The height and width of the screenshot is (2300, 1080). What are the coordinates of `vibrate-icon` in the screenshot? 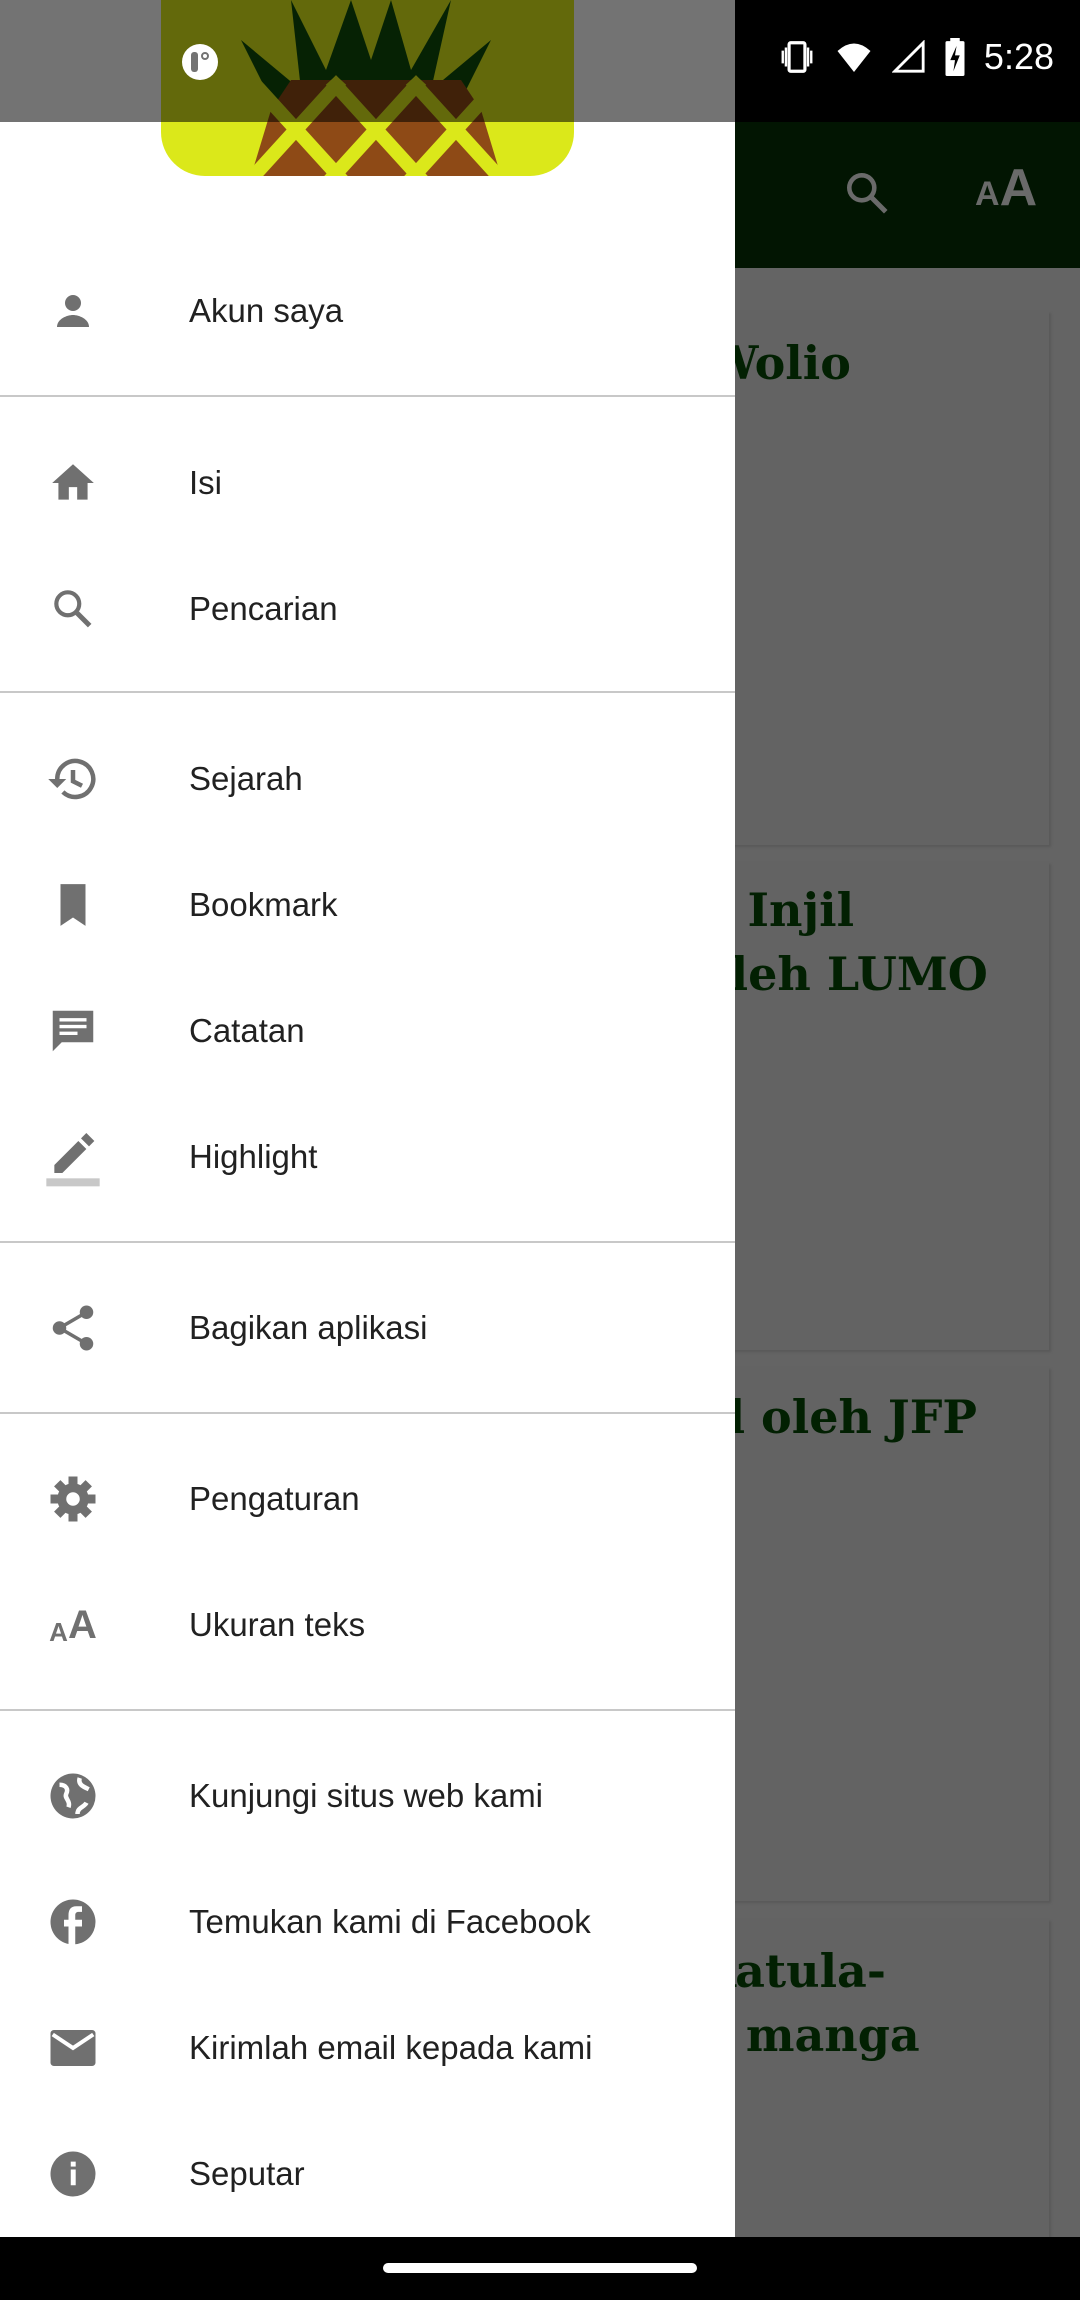 It's located at (797, 57).